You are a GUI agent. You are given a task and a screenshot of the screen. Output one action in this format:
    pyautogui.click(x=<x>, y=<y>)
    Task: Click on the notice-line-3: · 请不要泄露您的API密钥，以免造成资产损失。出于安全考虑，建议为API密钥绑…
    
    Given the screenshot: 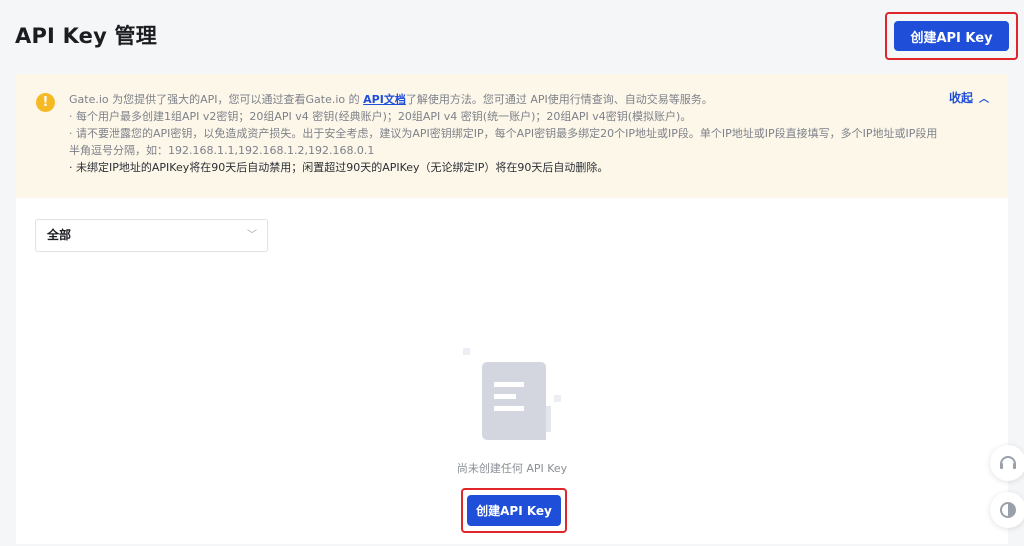 What is the action you would take?
    pyautogui.click(x=503, y=142)
    